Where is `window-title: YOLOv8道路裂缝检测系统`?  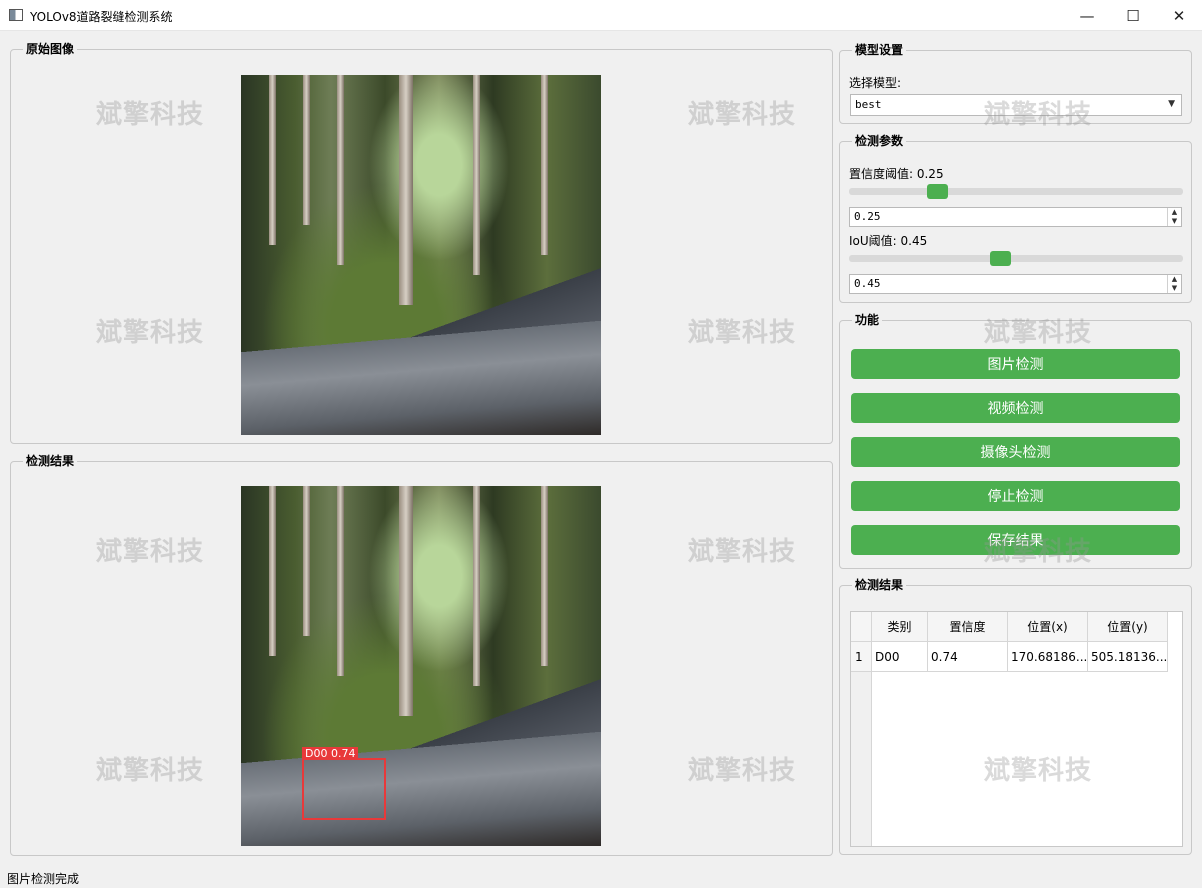
window-title: YOLOv8道路裂缝检测系统 is located at coordinates (101, 17).